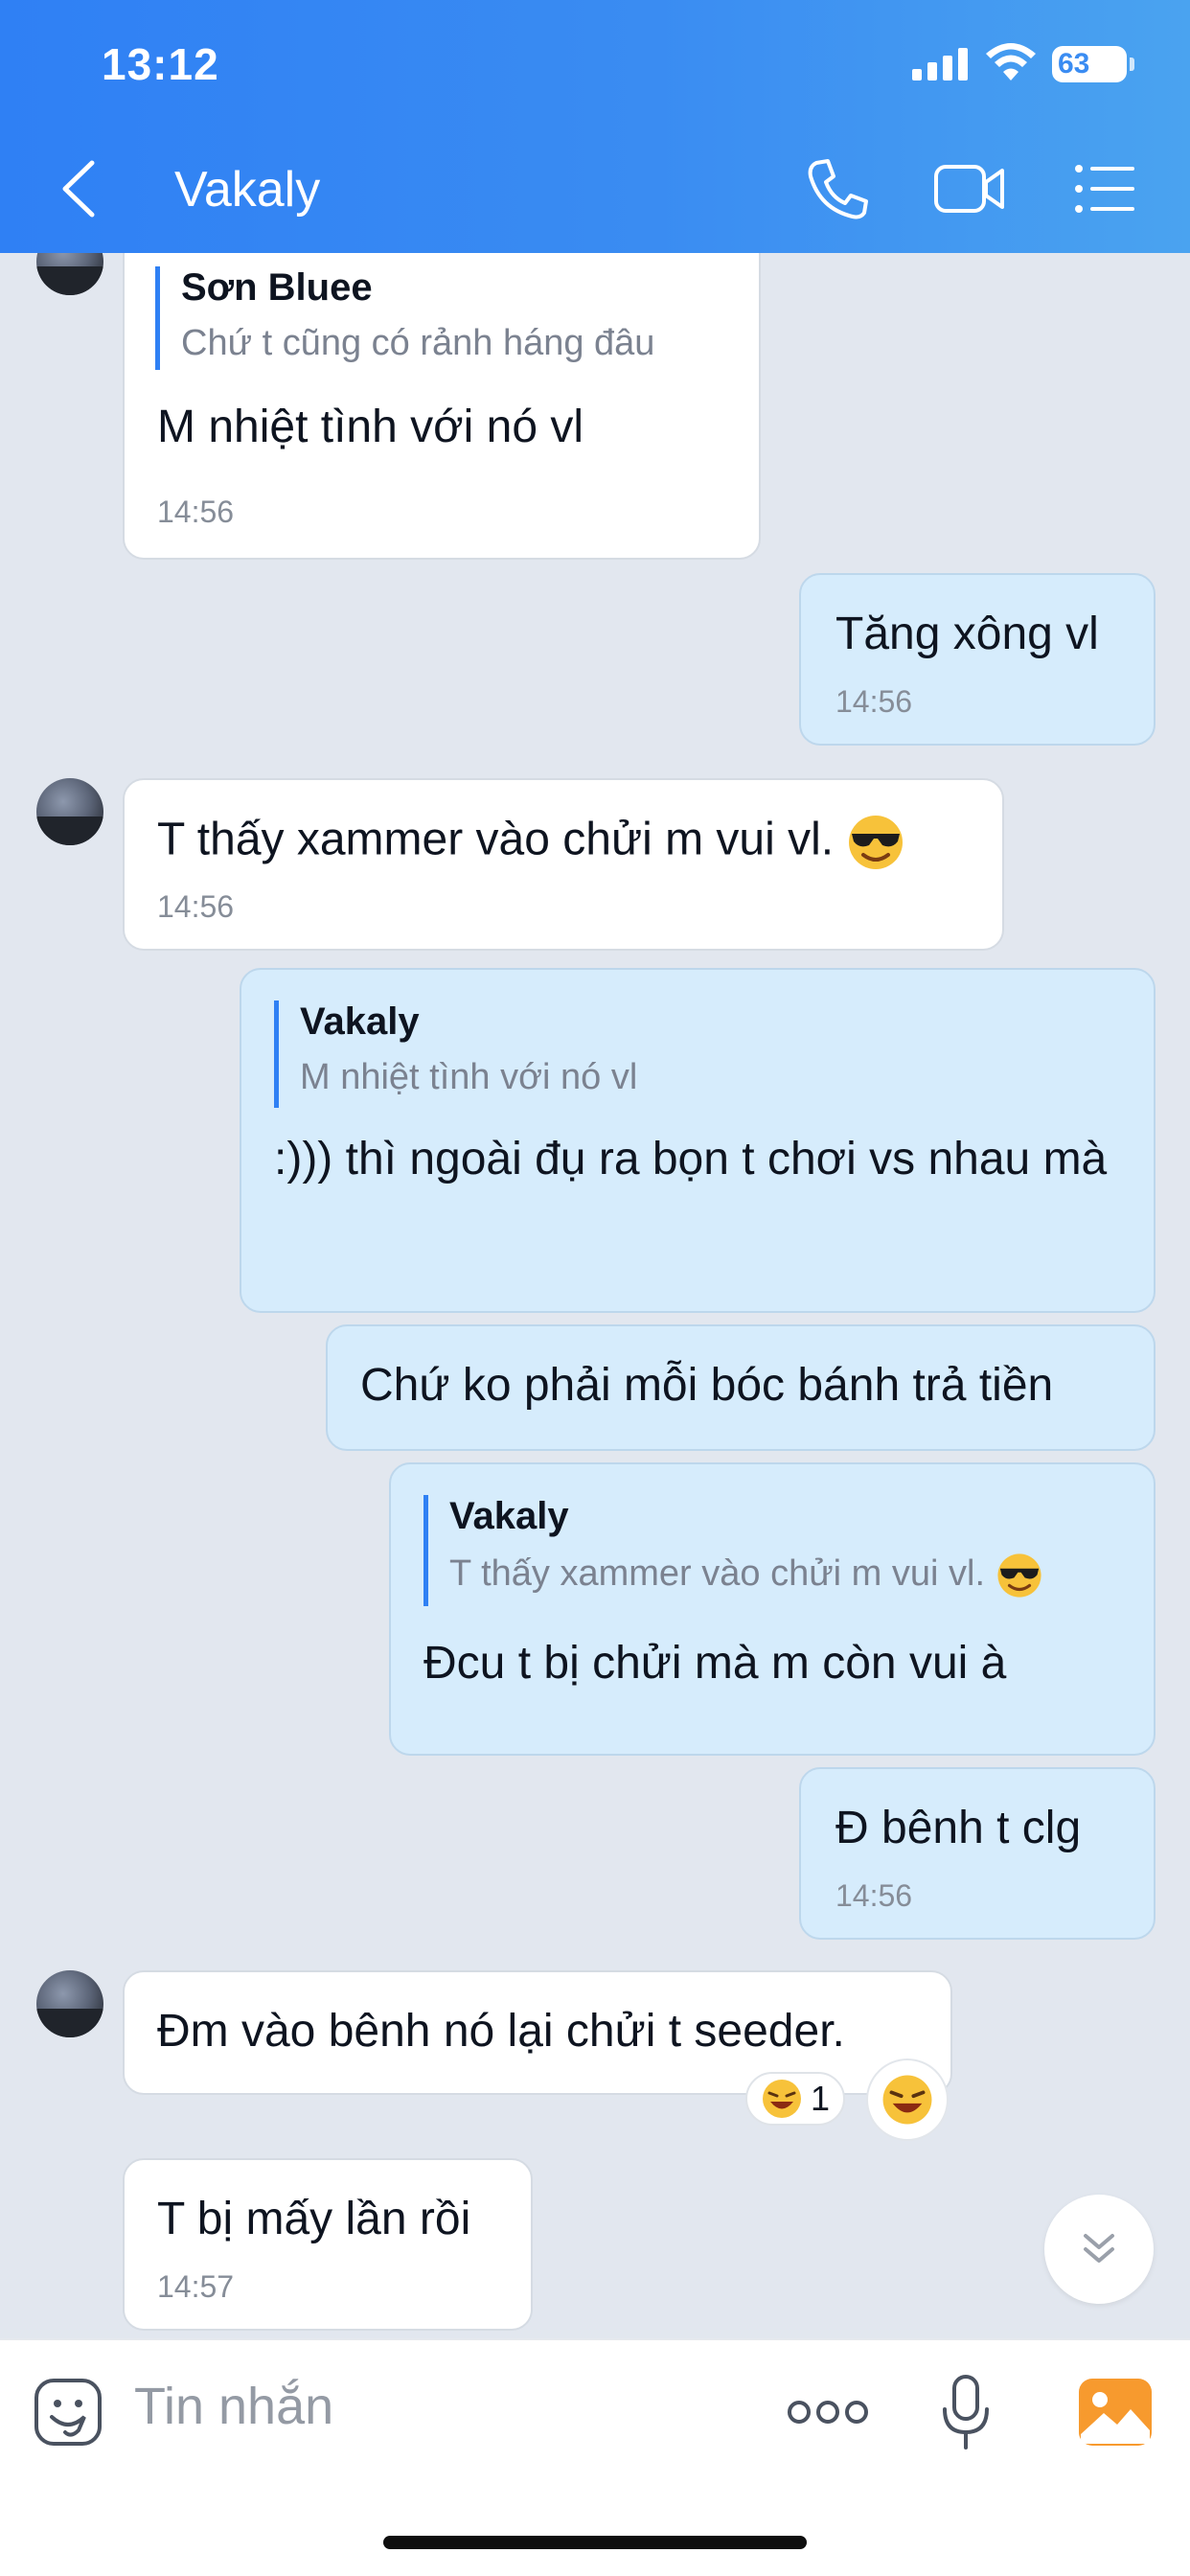 The height and width of the screenshot is (2576, 1190). Describe the element at coordinates (967, 634) in the screenshot. I see `message-text: Tăng xông vl` at that location.